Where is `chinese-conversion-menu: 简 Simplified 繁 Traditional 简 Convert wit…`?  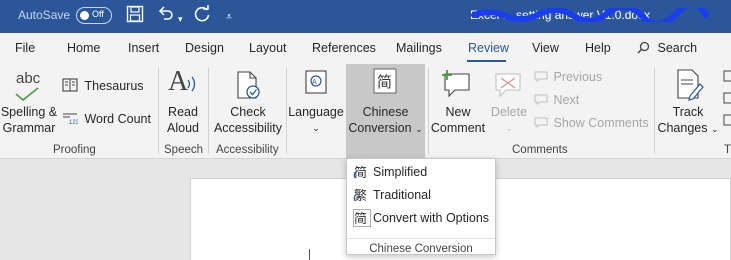 chinese-conversion-menu: 简 Simplified 繁 Traditional 简 Convert wit… is located at coordinates (421, 206).